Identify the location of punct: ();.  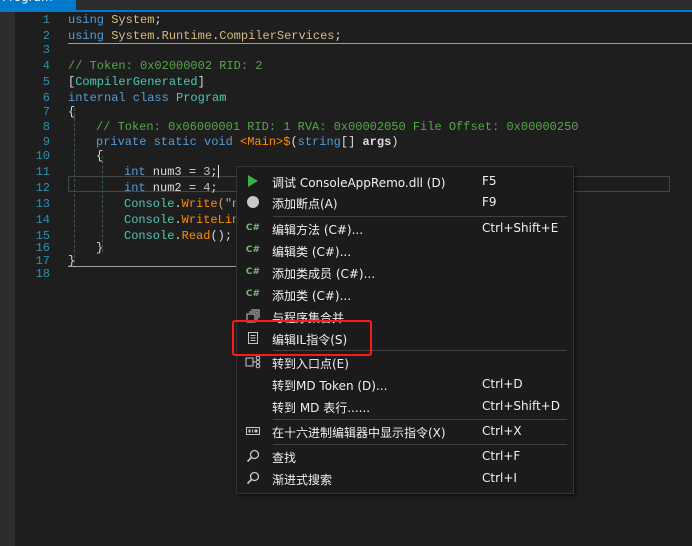
(221, 236).